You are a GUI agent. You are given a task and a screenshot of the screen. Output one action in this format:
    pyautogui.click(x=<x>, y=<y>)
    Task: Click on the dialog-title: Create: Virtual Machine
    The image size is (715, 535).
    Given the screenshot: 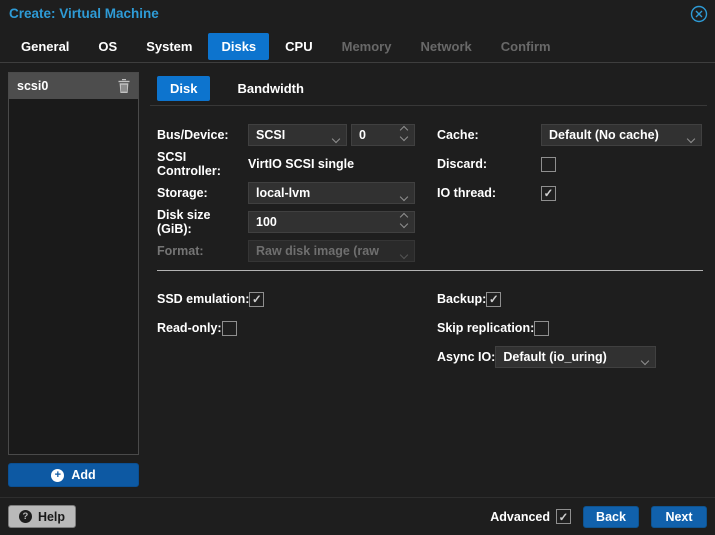 What is the action you would take?
    pyautogui.click(x=84, y=13)
    